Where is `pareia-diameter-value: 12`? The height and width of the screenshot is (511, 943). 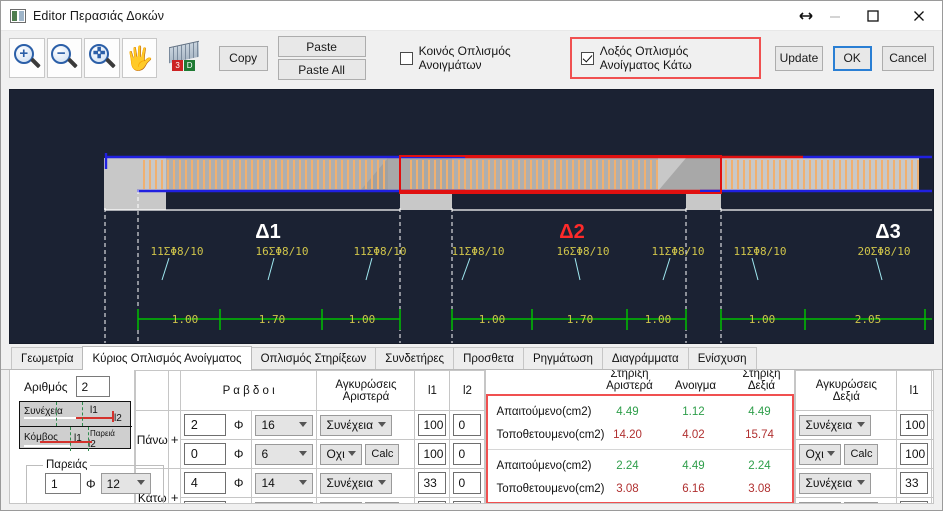
pareia-diameter-value: 12 is located at coordinates (113, 483).